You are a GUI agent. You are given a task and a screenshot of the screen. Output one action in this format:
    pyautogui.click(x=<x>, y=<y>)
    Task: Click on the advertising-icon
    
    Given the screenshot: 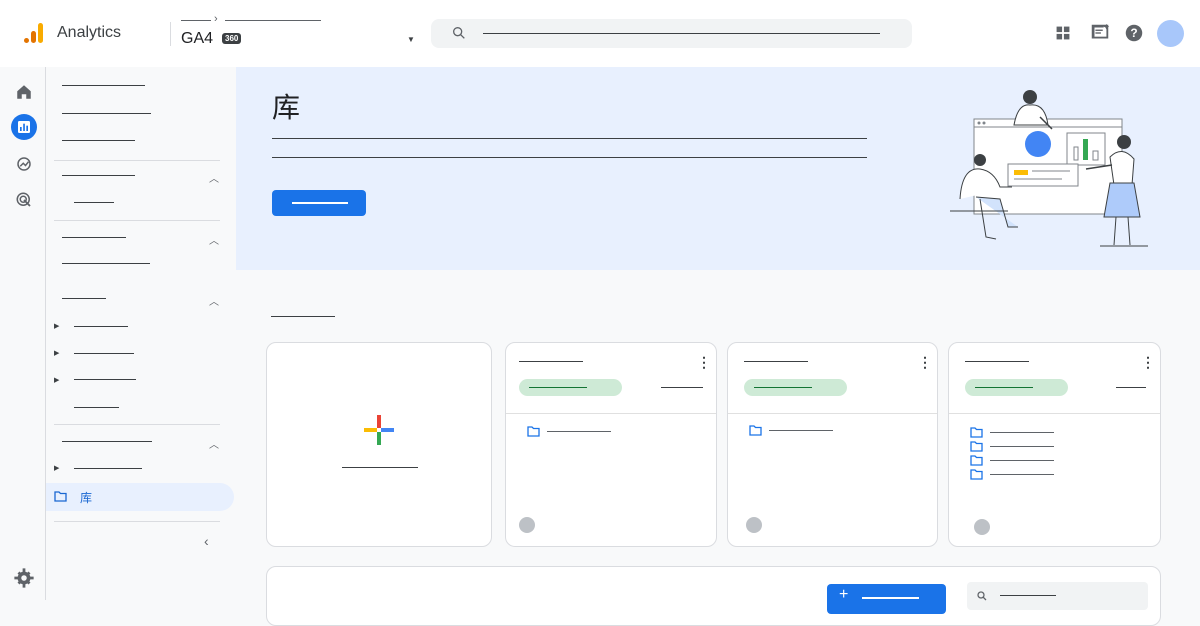 What is the action you would take?
    pyautogui.click(x=23, y=199)
    